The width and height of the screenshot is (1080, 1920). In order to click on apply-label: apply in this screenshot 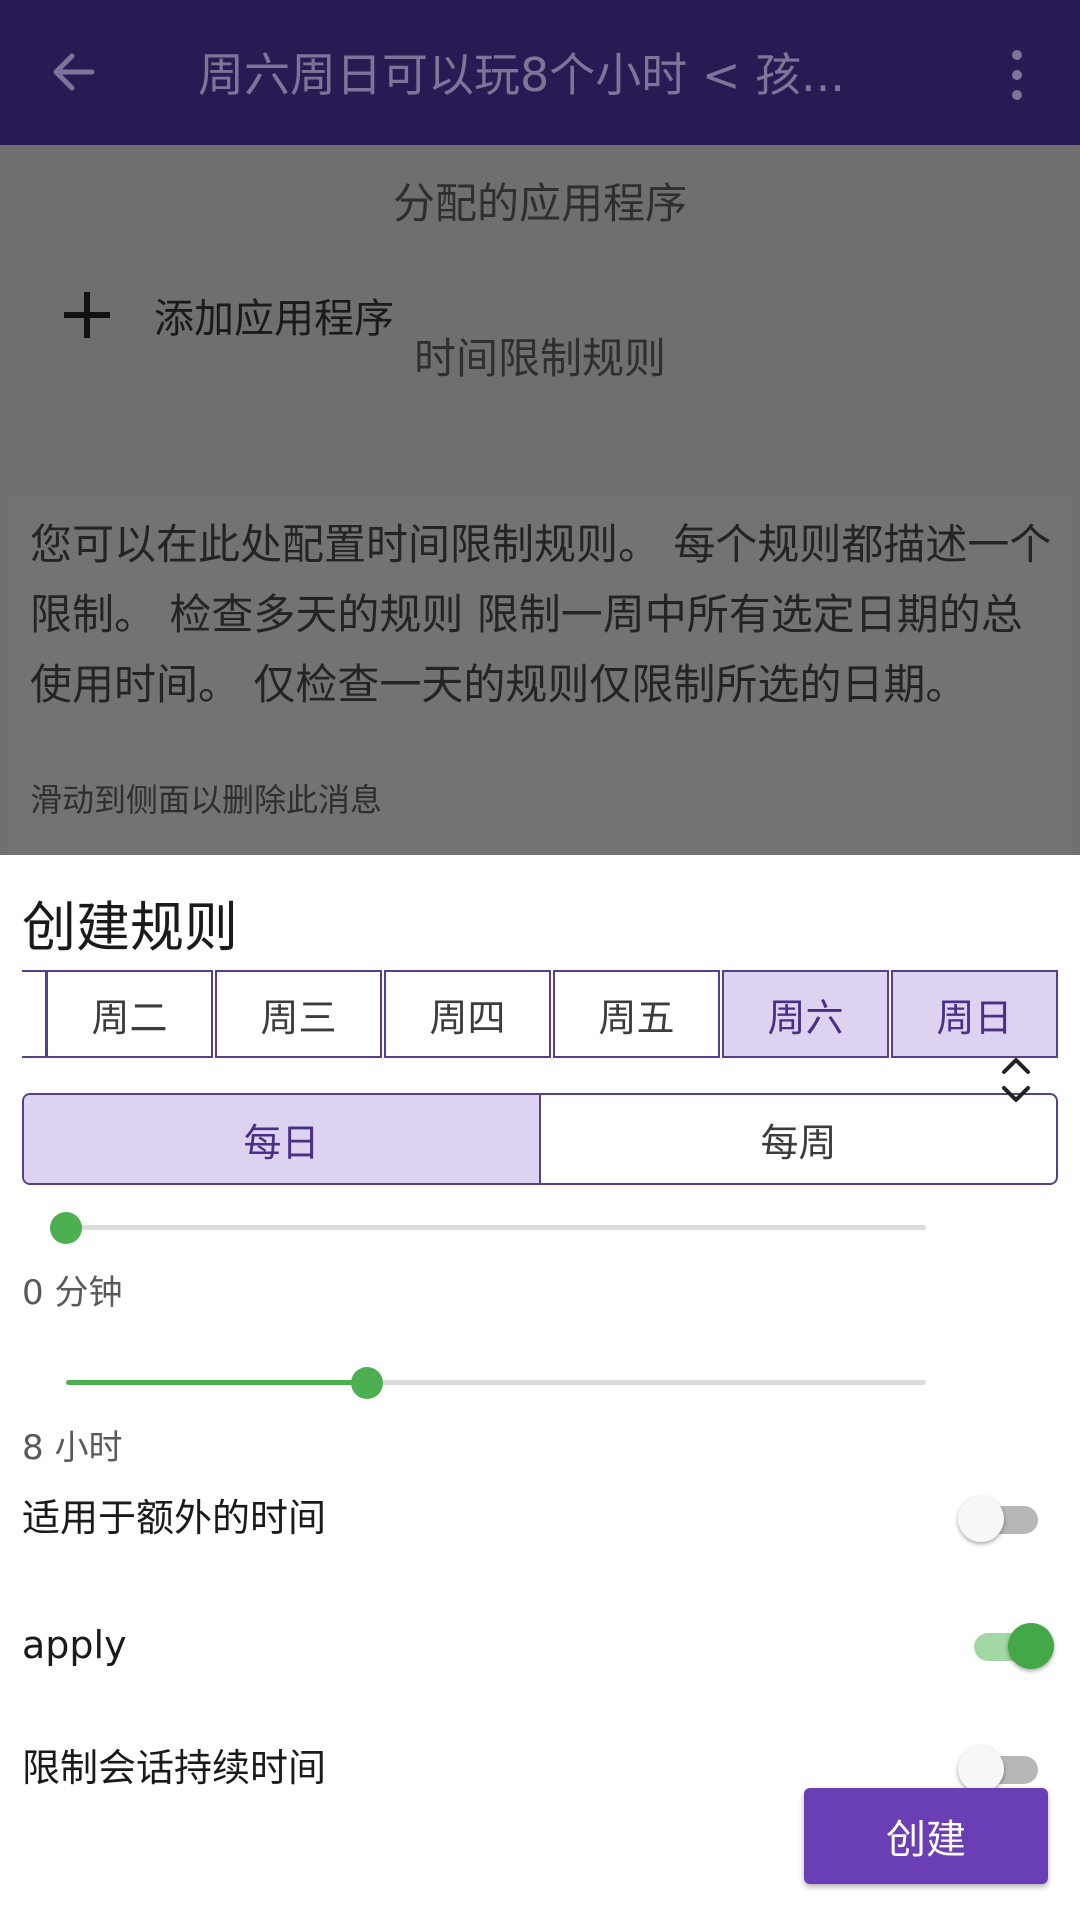, I will do `click(74, 1645)`.